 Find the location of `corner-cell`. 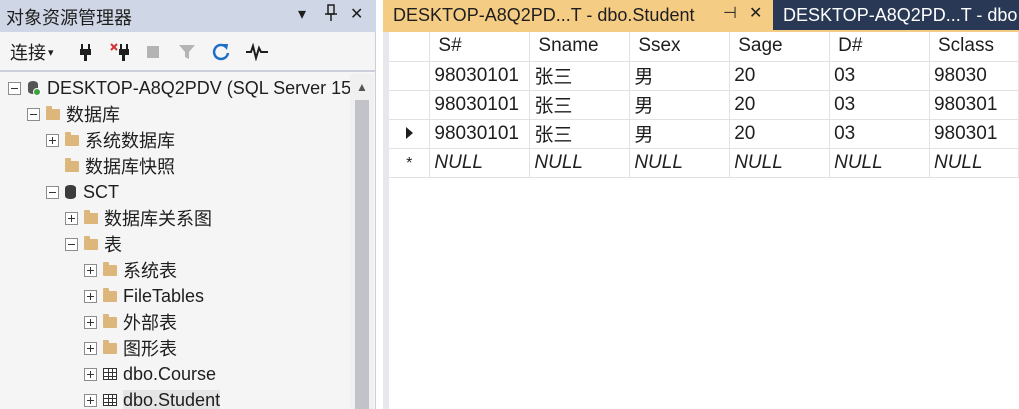

corner-cell is located at coordinates (410, 47).